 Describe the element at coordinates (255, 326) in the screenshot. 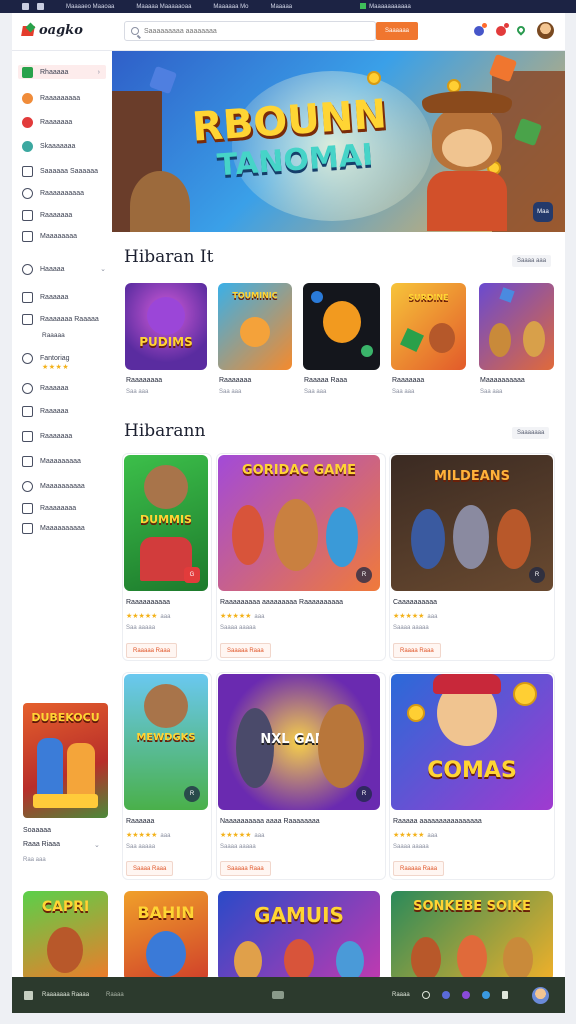

I see `game-tile: TOUMINIC` at that location.